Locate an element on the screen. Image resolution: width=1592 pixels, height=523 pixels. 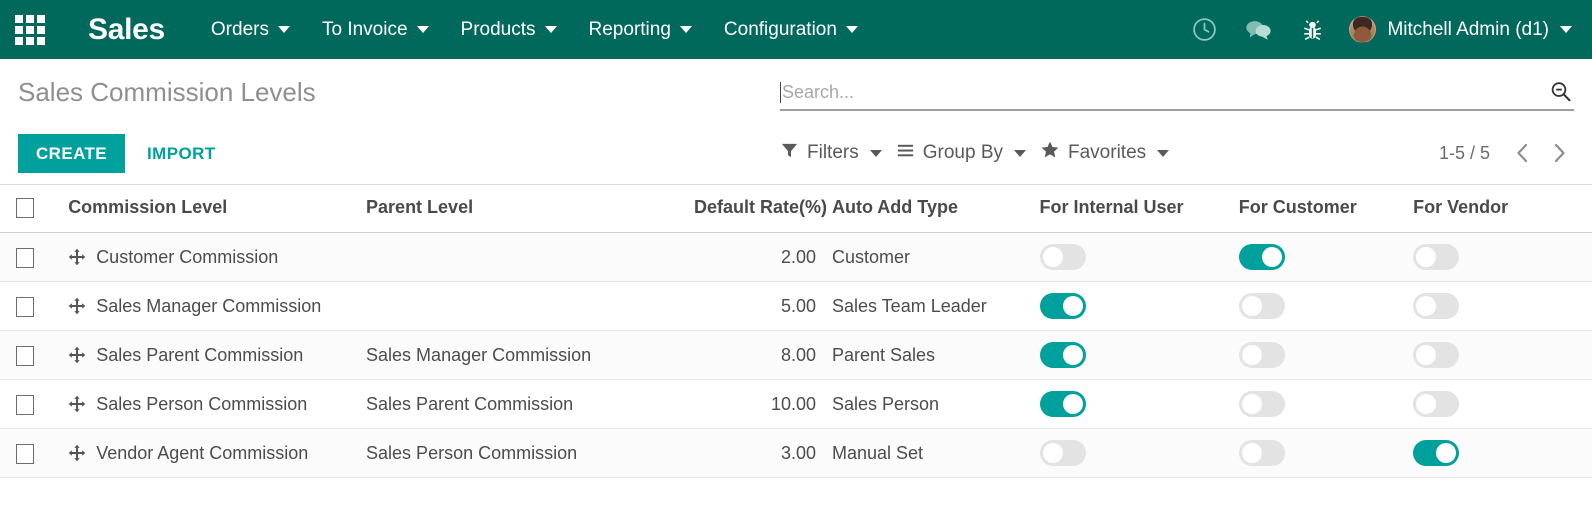
cell-parent-level: Sales Manager Commission is located at coordinates (522, 355).